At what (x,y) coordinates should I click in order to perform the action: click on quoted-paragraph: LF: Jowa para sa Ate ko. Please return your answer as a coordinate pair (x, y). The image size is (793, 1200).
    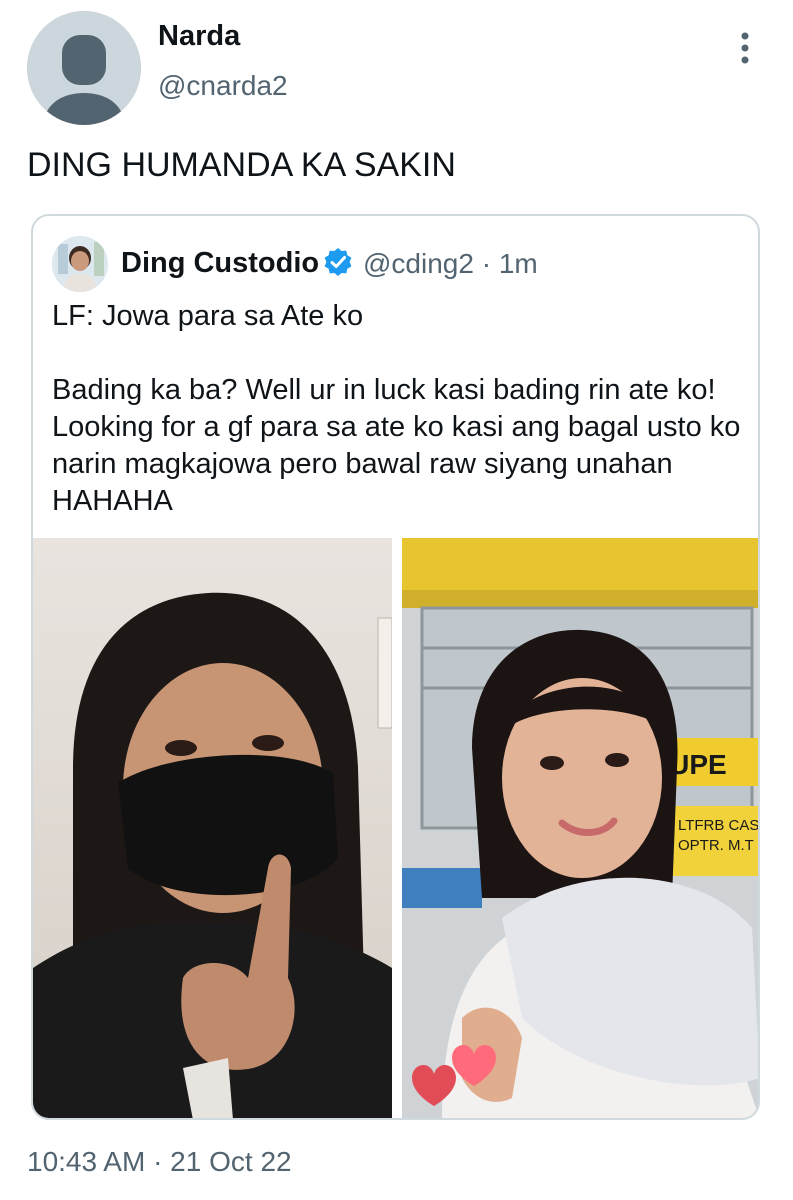
    Looking at the image, I should click on (208, 316).